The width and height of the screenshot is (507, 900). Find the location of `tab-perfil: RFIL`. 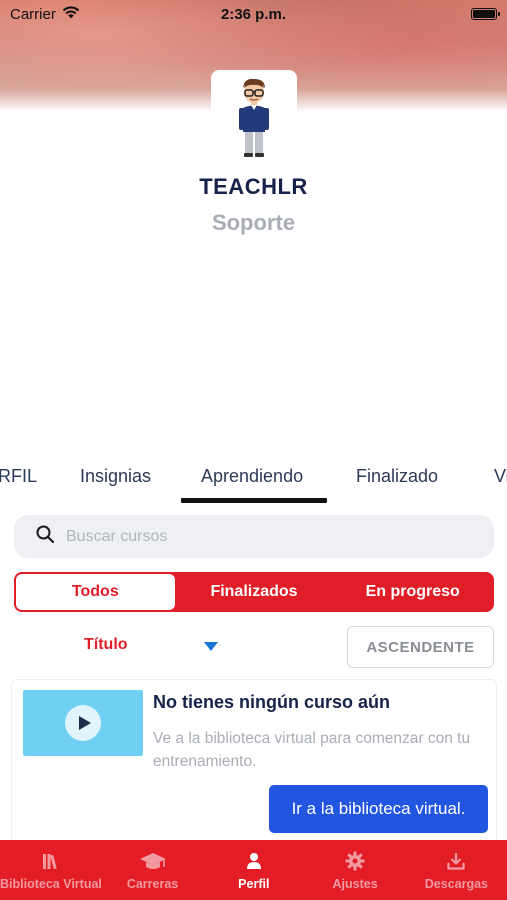

tab-perfil: RFIL is located at coordinates (18, 476).